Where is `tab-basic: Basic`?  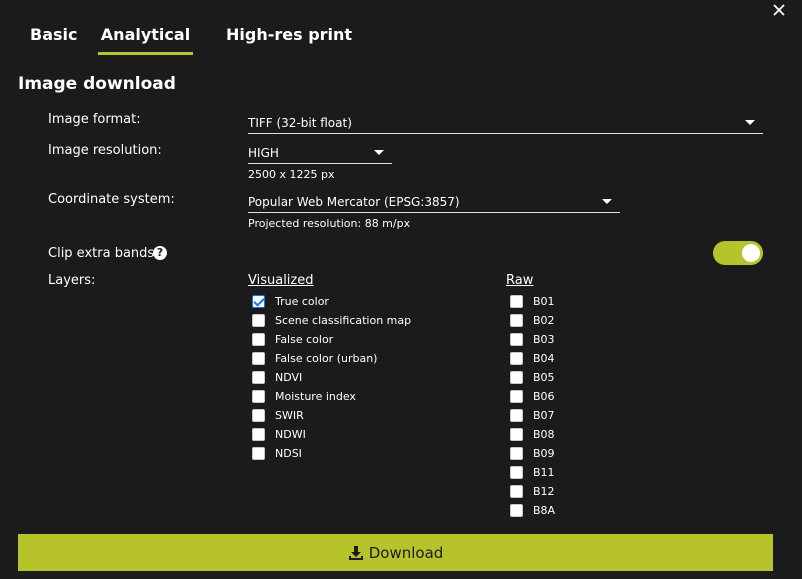 tab-basic: Basic is located at coordinates (53, 40).